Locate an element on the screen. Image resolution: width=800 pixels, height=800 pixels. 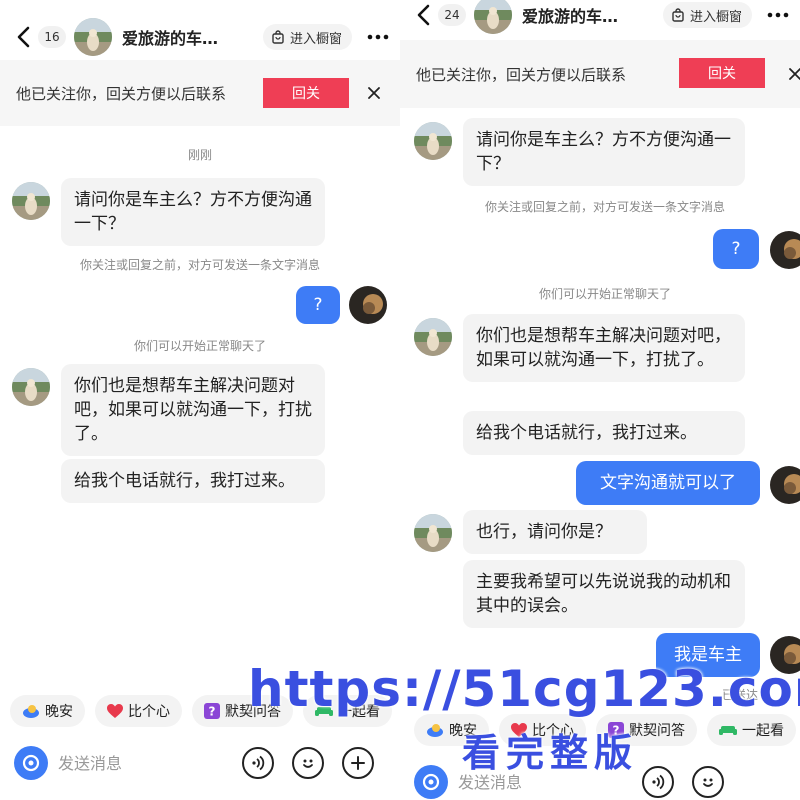
sofa-icon is located at coordinates (728, 730).